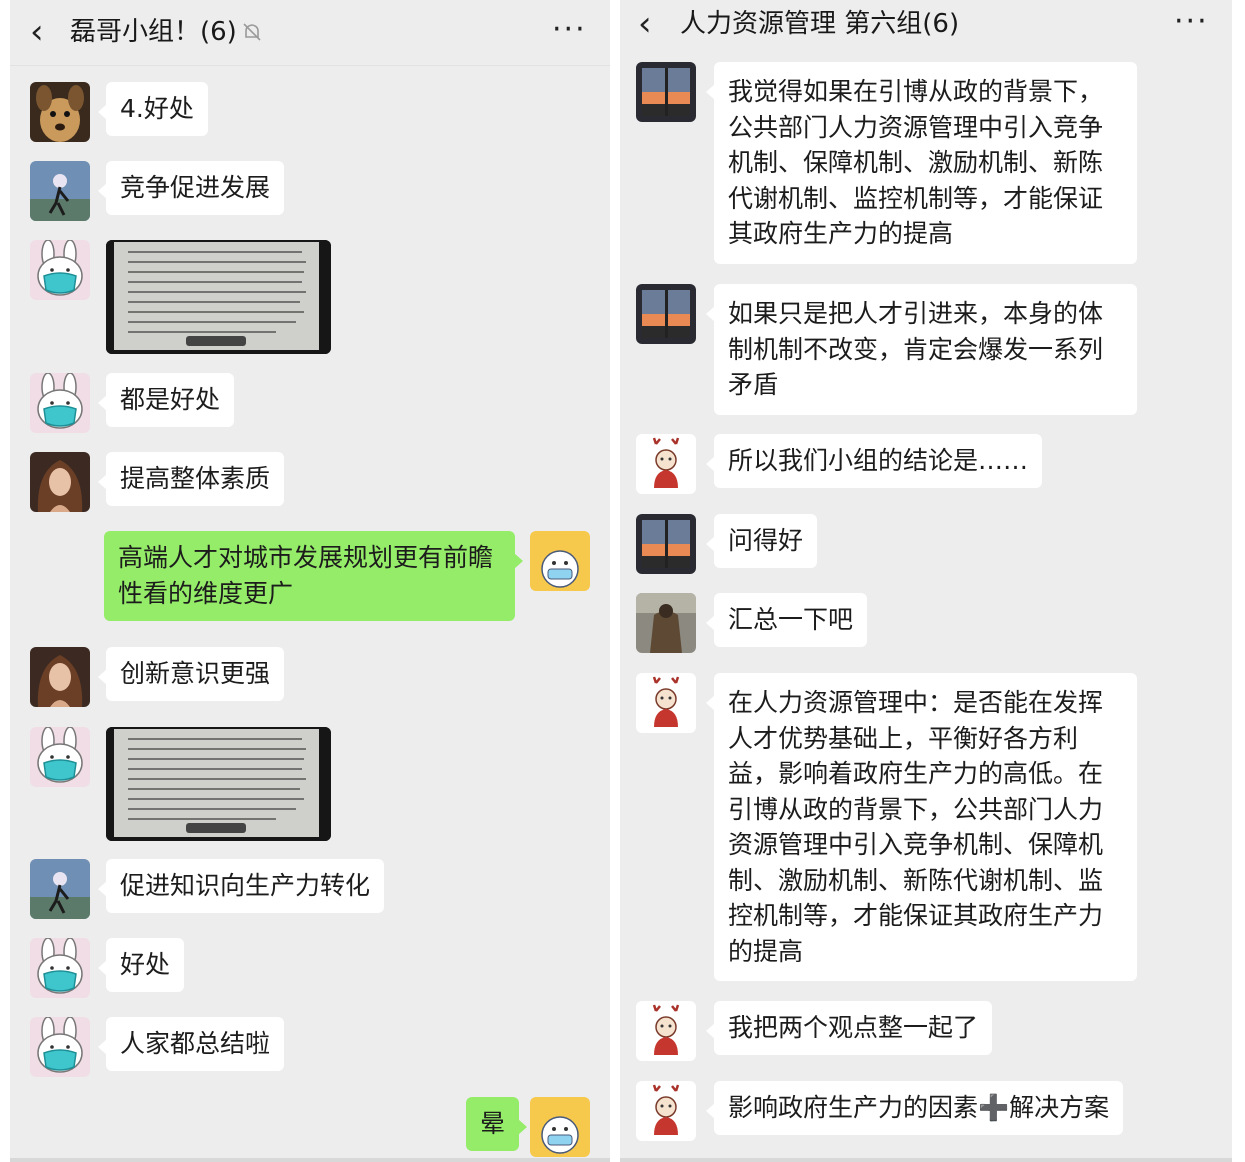  I want to click on left-chat-title: 磊哥小组！(6), so click(153, 32).